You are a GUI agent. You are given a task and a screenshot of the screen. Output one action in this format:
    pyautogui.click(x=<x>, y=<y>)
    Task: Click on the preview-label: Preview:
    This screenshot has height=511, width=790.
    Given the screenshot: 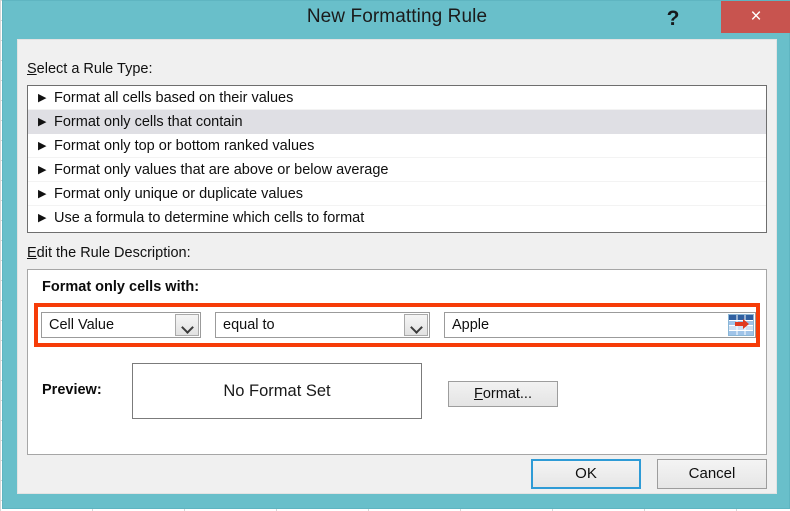 What is the action you would take?
    pyautogui.click(x=72, y=390)
    